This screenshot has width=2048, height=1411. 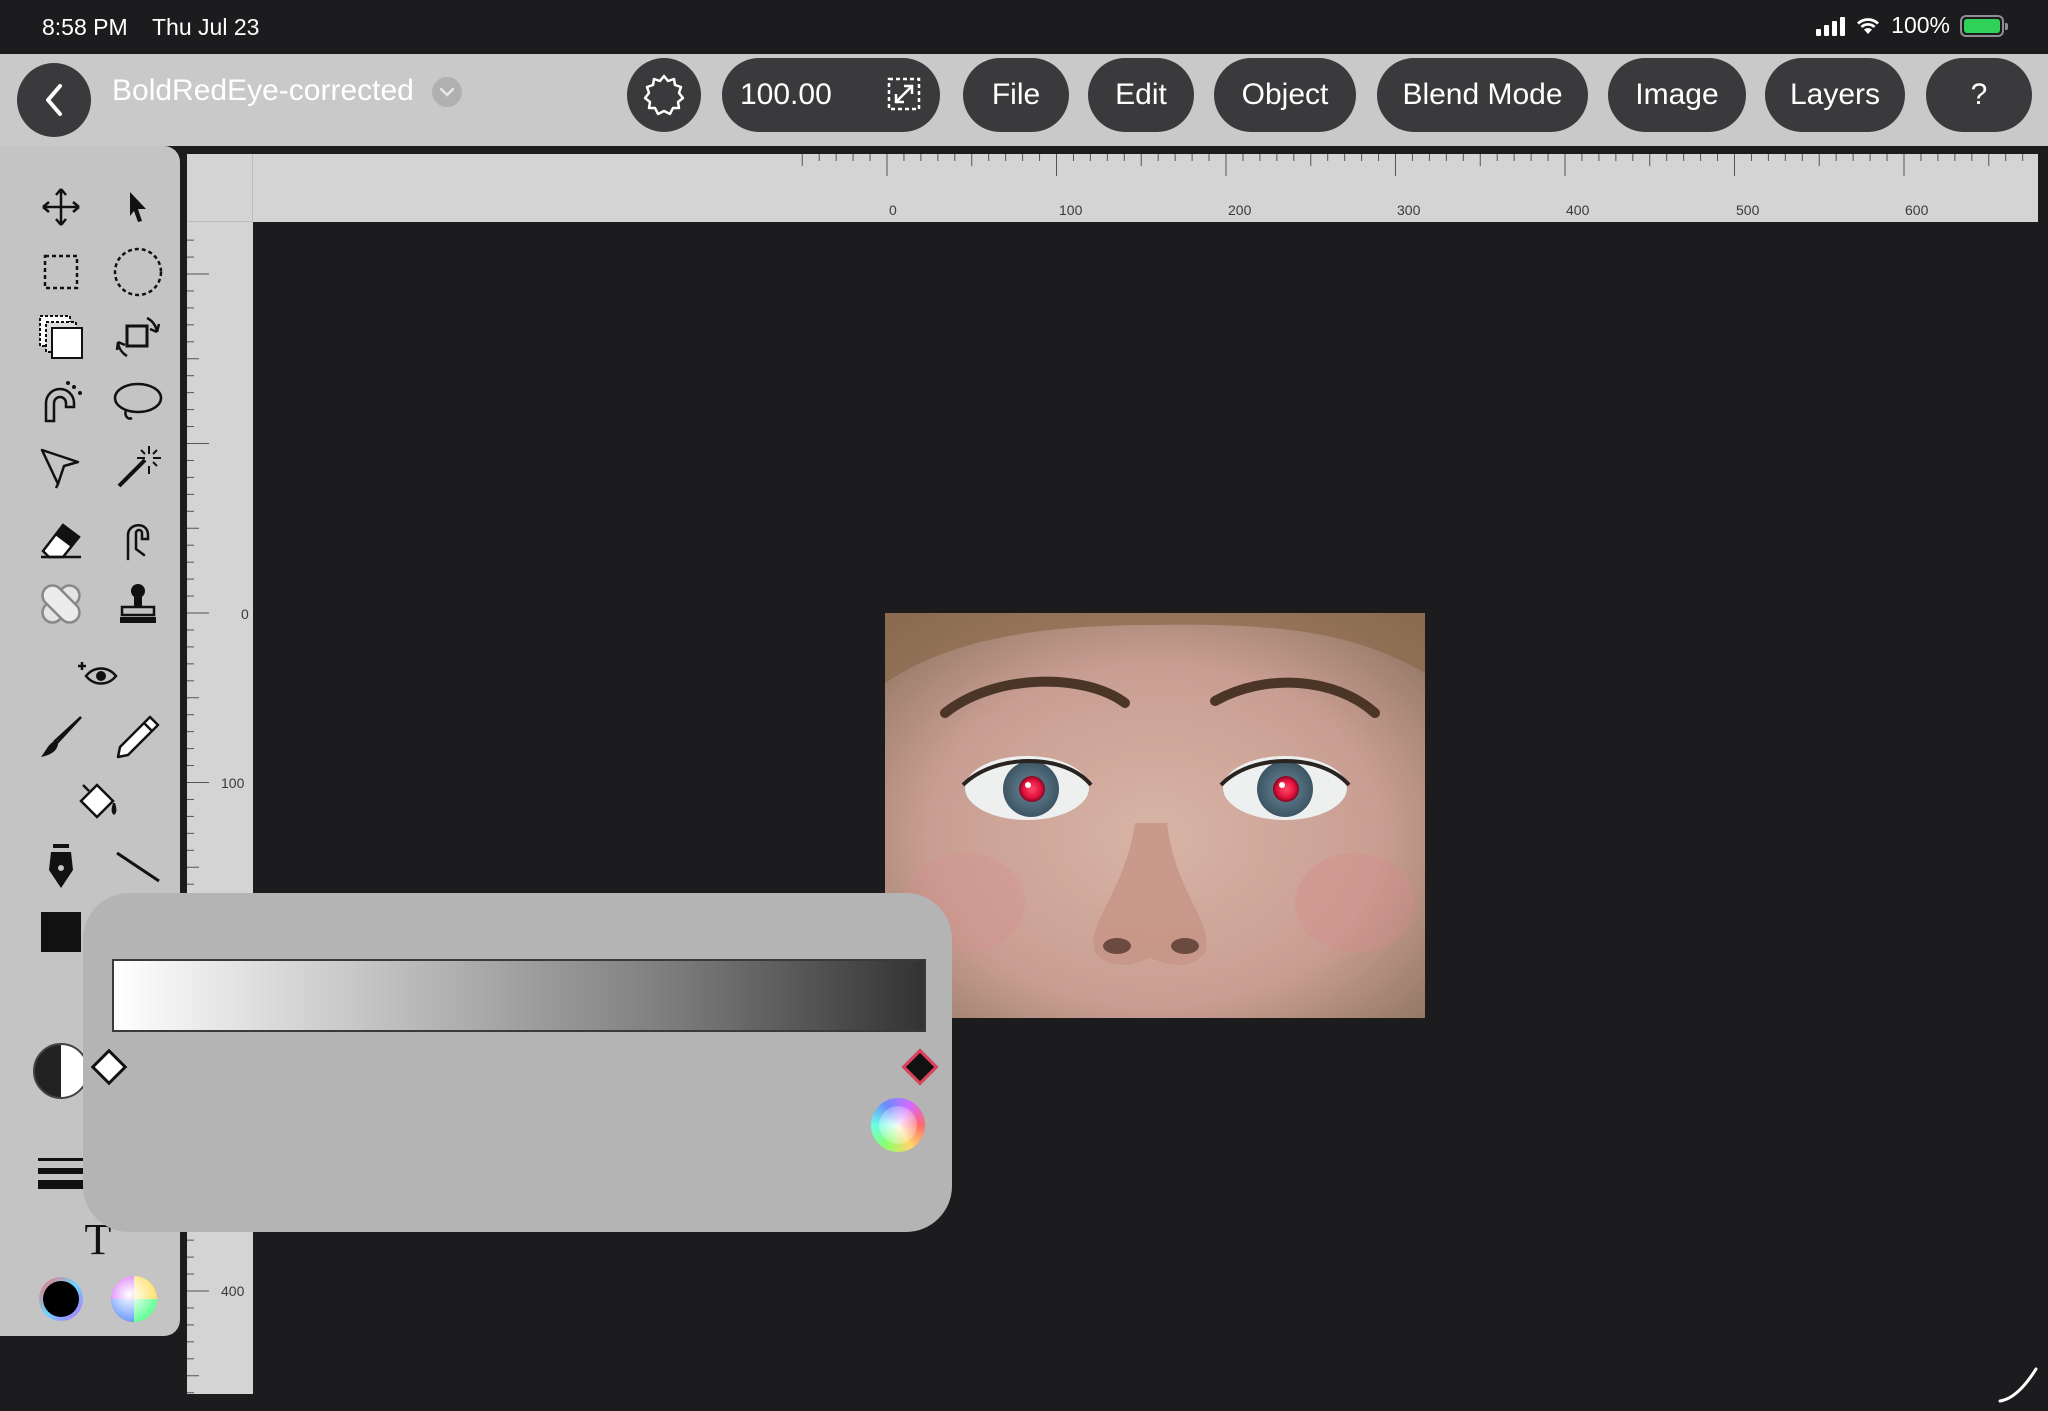 I want to click on line-button, so click(x=138, y=867).